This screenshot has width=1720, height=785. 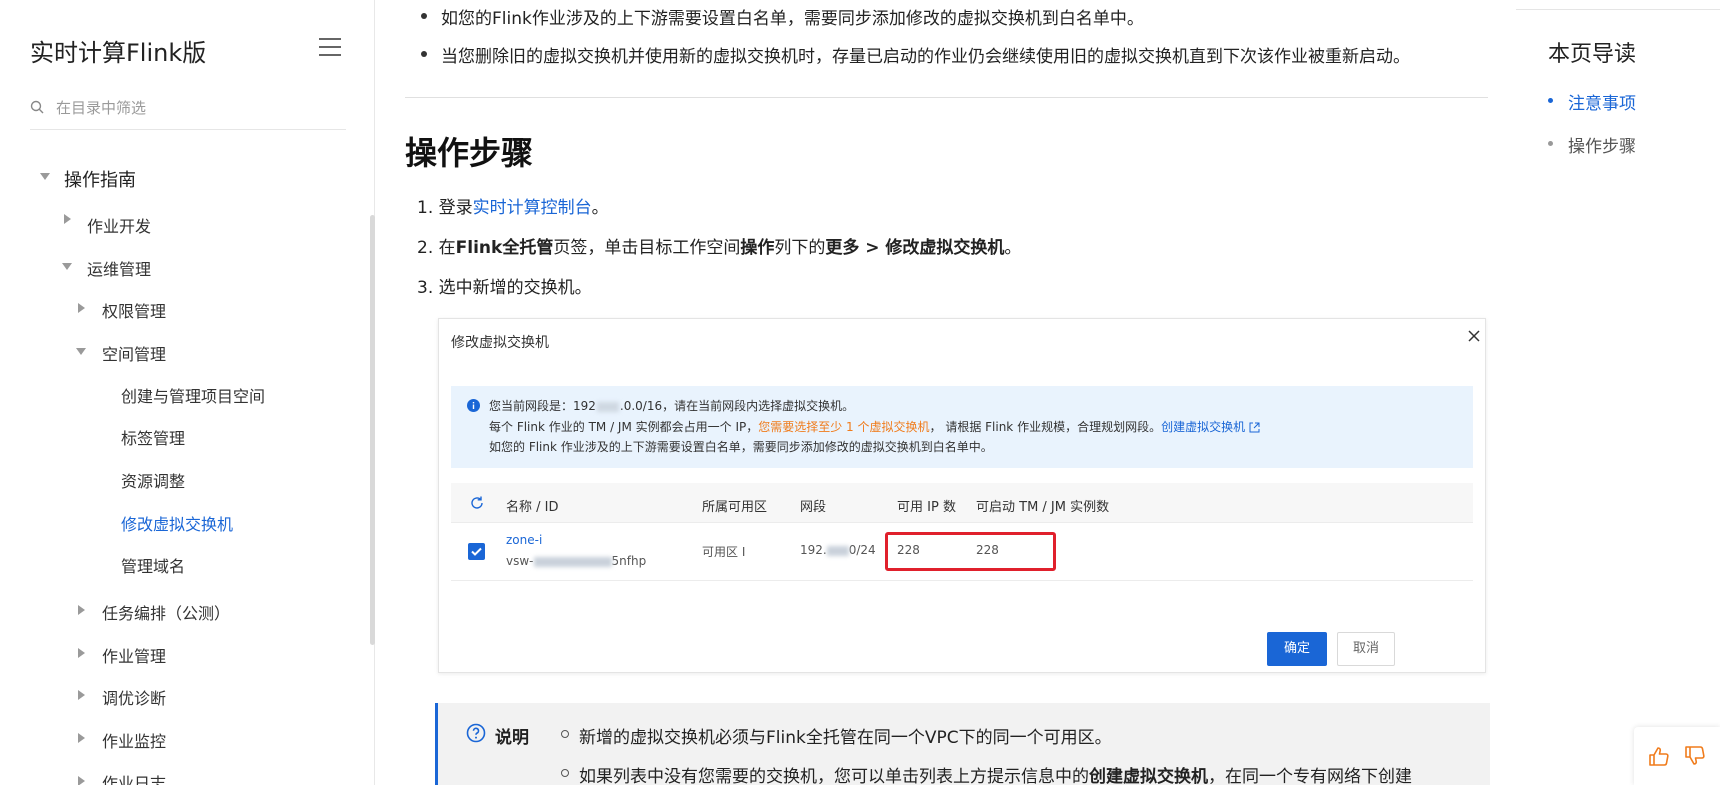 What do you see at coordinates (134, 353) in the screenshot?
I see `sidebar-item-space-management: 空间管理` at bounding box center [134, 353].